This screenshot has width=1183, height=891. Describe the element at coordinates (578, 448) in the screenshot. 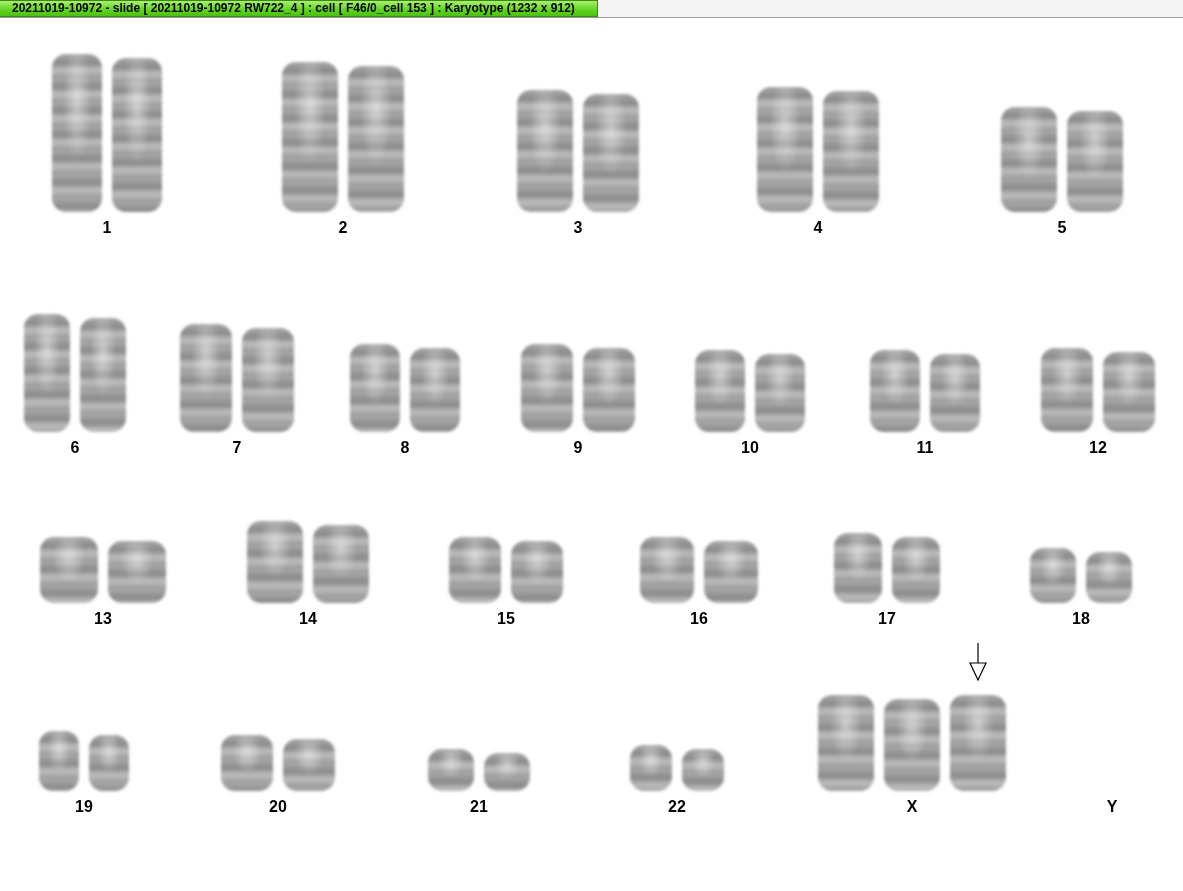

I see `chromosome-number: 9` at that location.